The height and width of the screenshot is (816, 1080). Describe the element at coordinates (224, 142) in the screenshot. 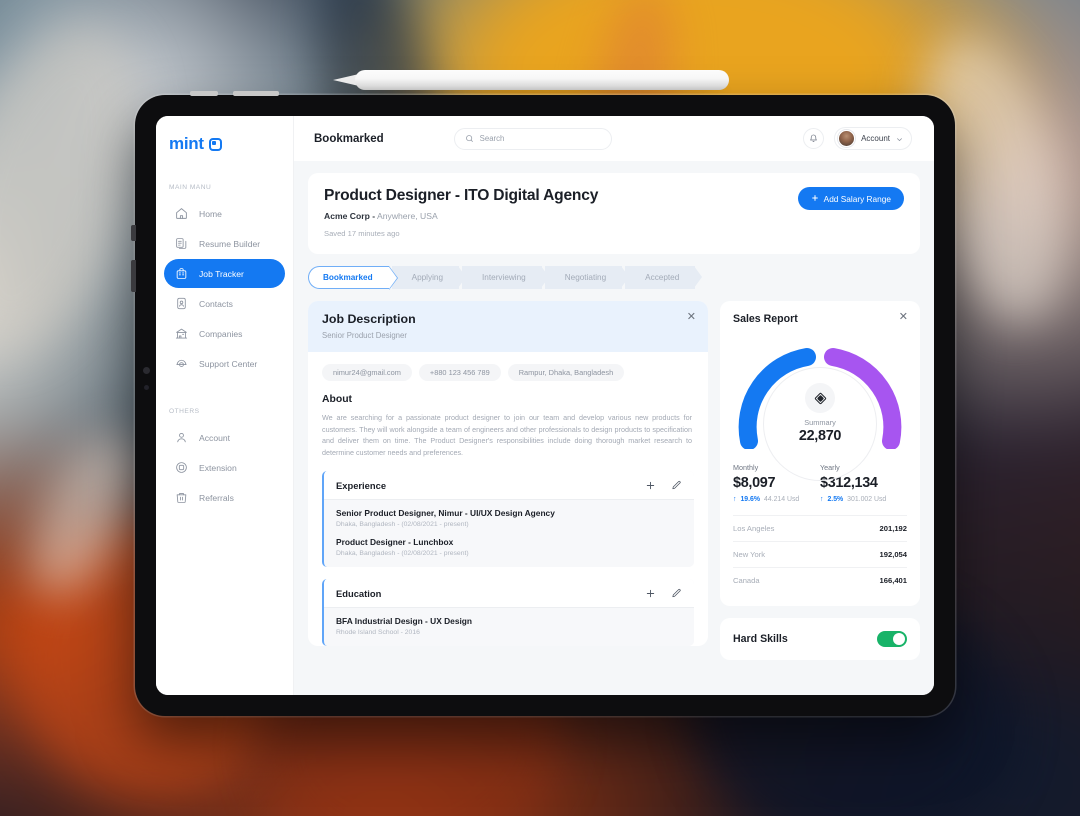

I see `app-logo: mint` at that location.